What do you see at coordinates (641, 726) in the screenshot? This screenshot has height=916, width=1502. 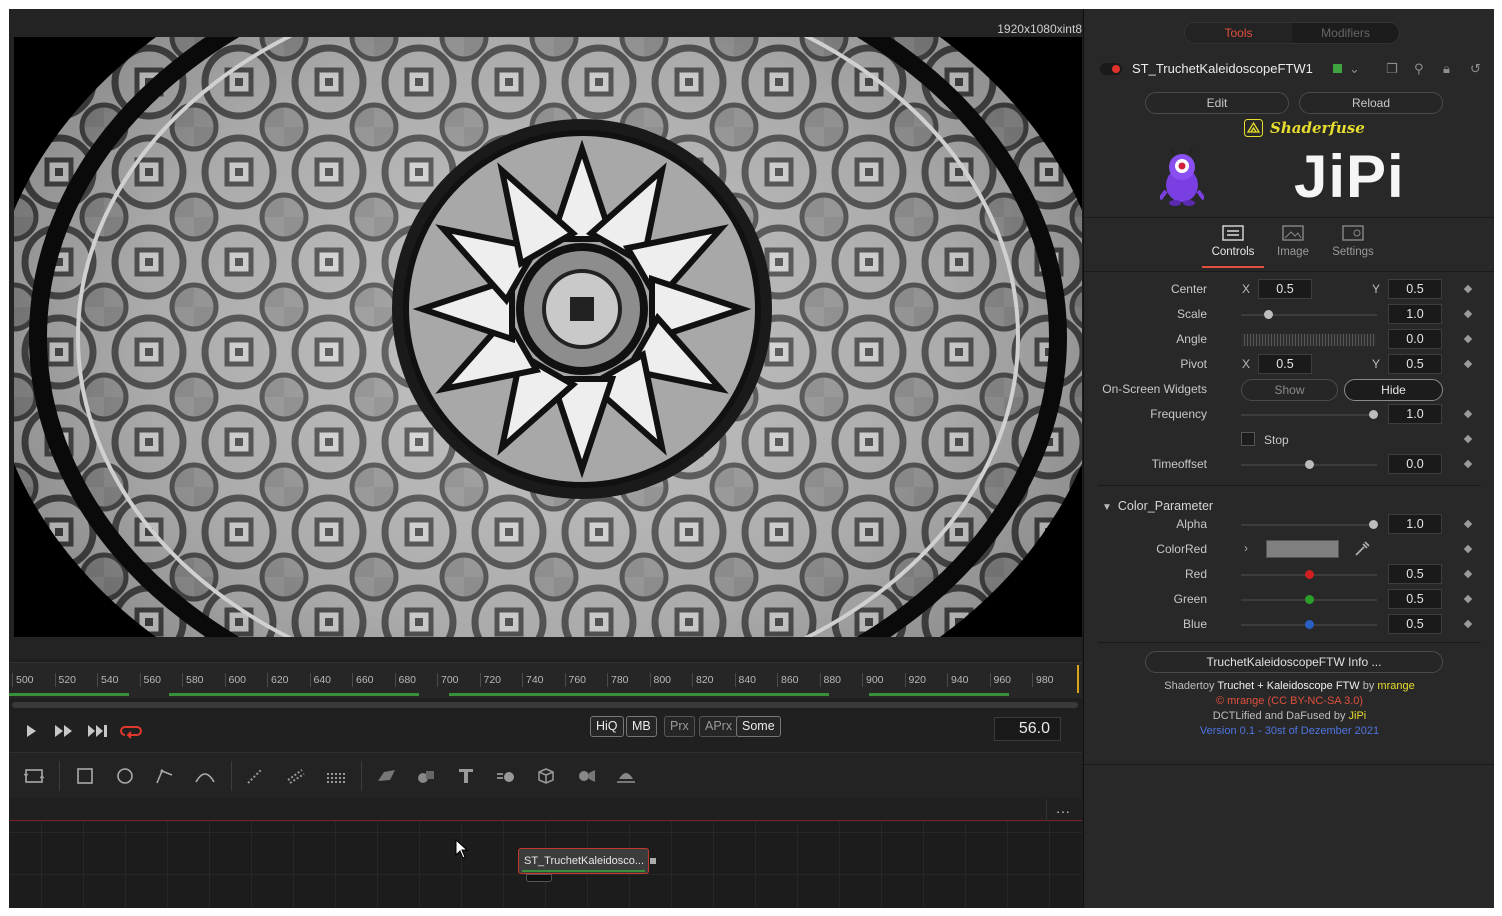 I see `quality-button-mb: MB` at bounding box center [641, 726].